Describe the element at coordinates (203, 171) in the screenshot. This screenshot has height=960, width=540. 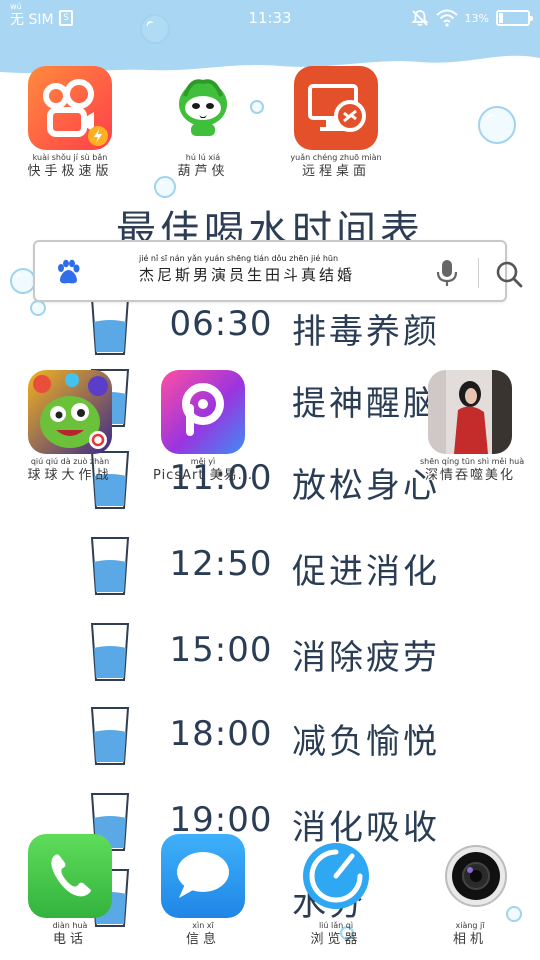
I see `app-label: 葫芦侠` at that location.